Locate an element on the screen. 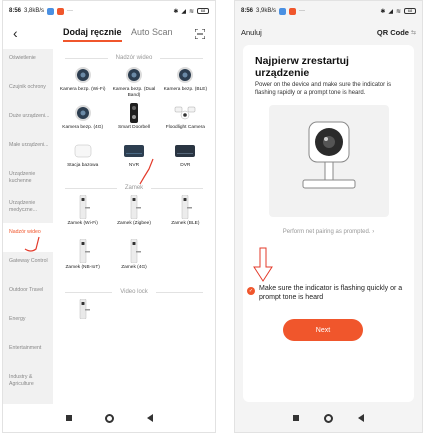  device-label: Zamek (NB-IoT) is located at coordinates (82, 267).